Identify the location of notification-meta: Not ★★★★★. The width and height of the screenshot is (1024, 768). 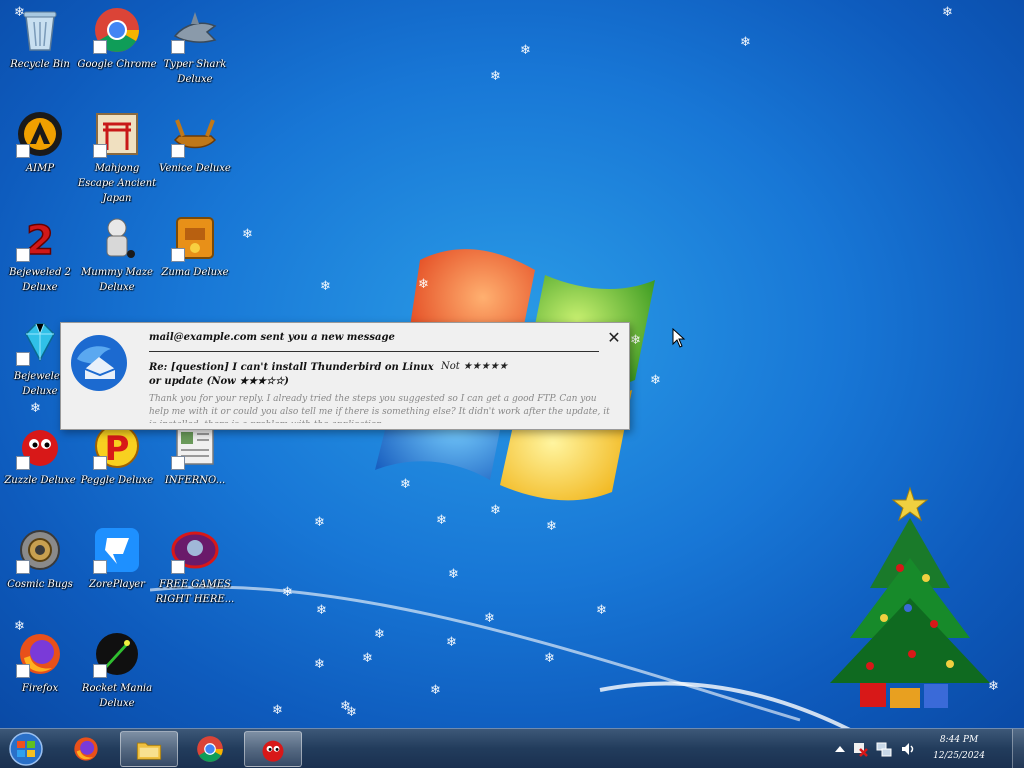
(474, 366).